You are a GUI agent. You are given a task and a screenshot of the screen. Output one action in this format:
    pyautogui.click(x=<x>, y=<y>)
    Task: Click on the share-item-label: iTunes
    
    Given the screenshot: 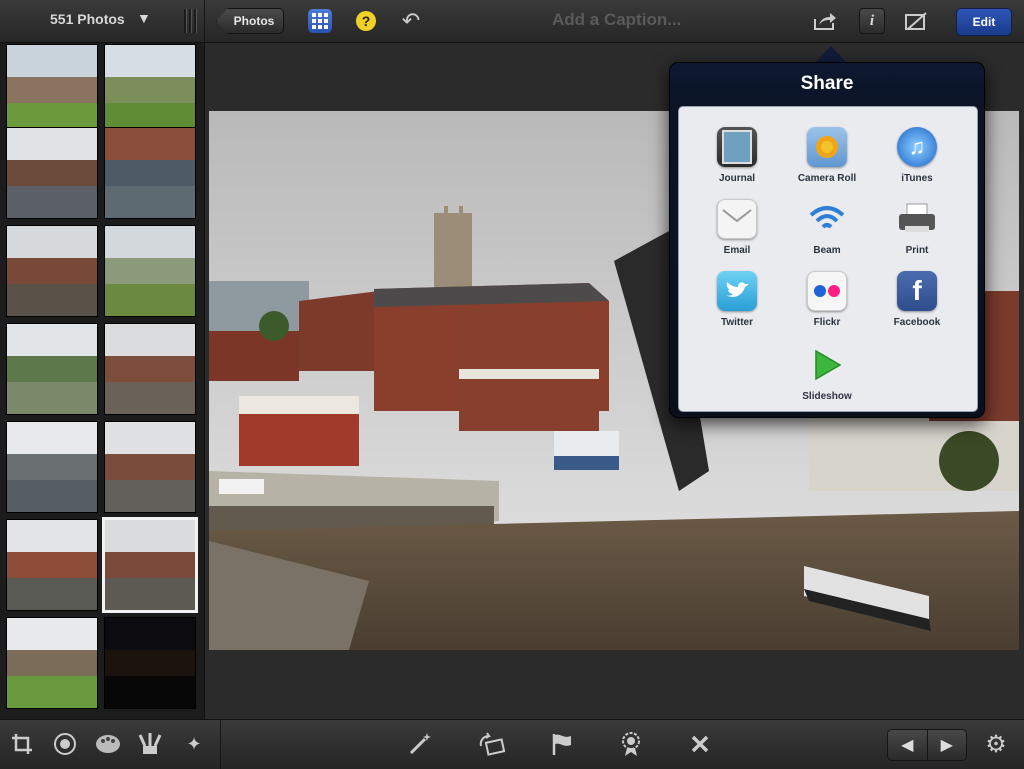 What is the action you would take?
    pyautogui.click(x=917, y=178)
    